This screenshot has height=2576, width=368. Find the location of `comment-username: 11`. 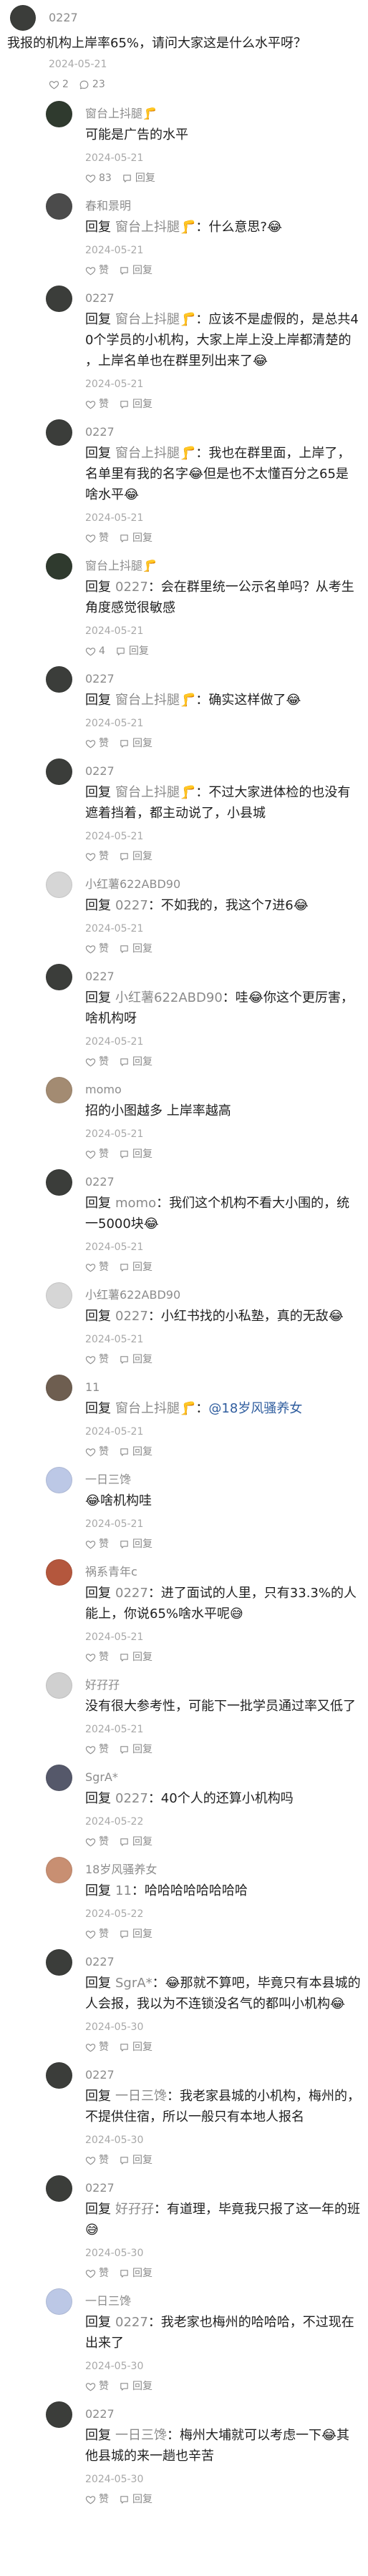

comment-username: 11 is located at coordinates (223, 1387).